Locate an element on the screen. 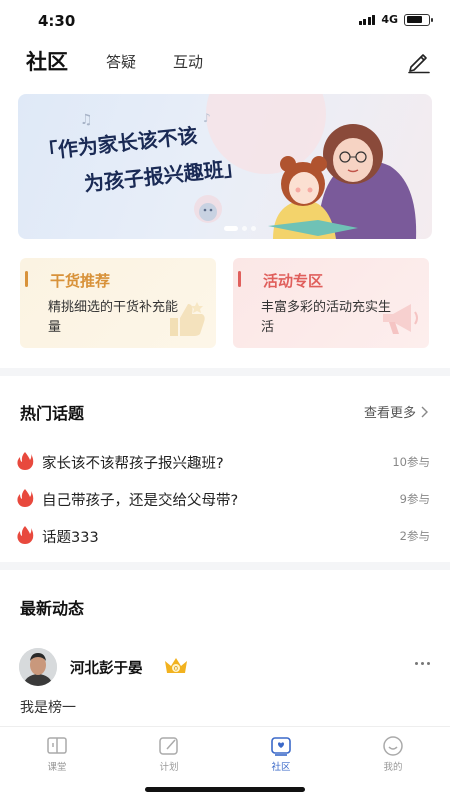  status-time: 4:30 is located at coordinates (57, 21).